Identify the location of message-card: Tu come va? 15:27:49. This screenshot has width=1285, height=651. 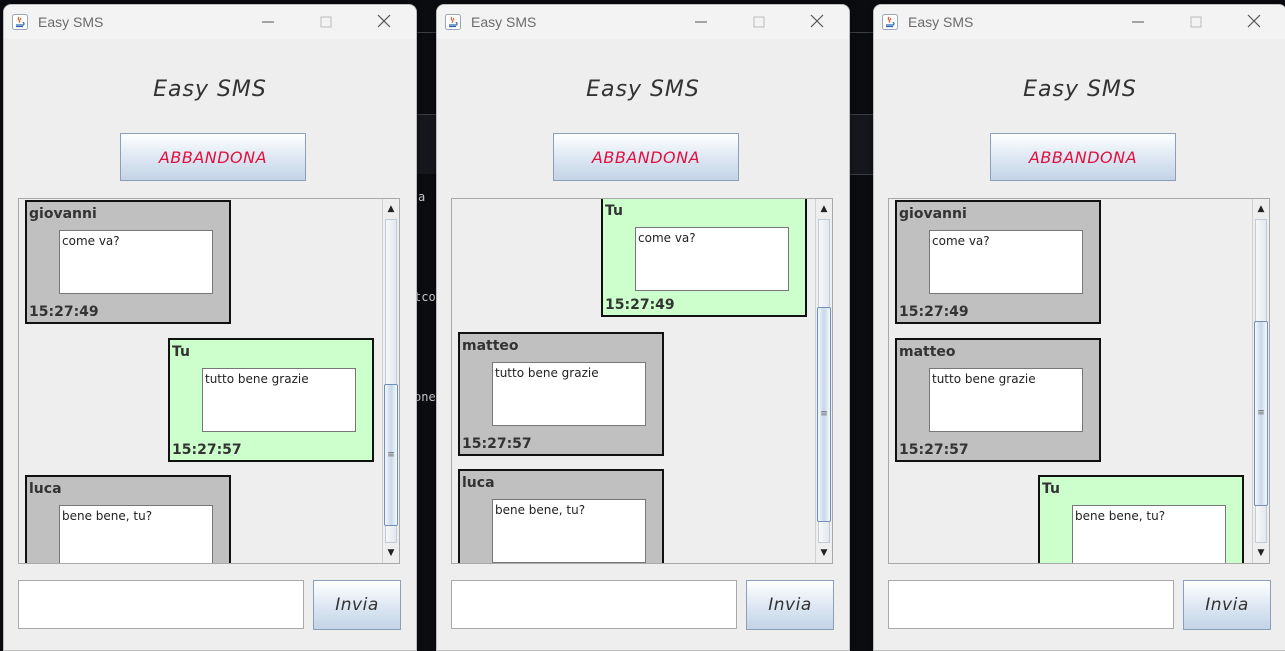
(704, 258).